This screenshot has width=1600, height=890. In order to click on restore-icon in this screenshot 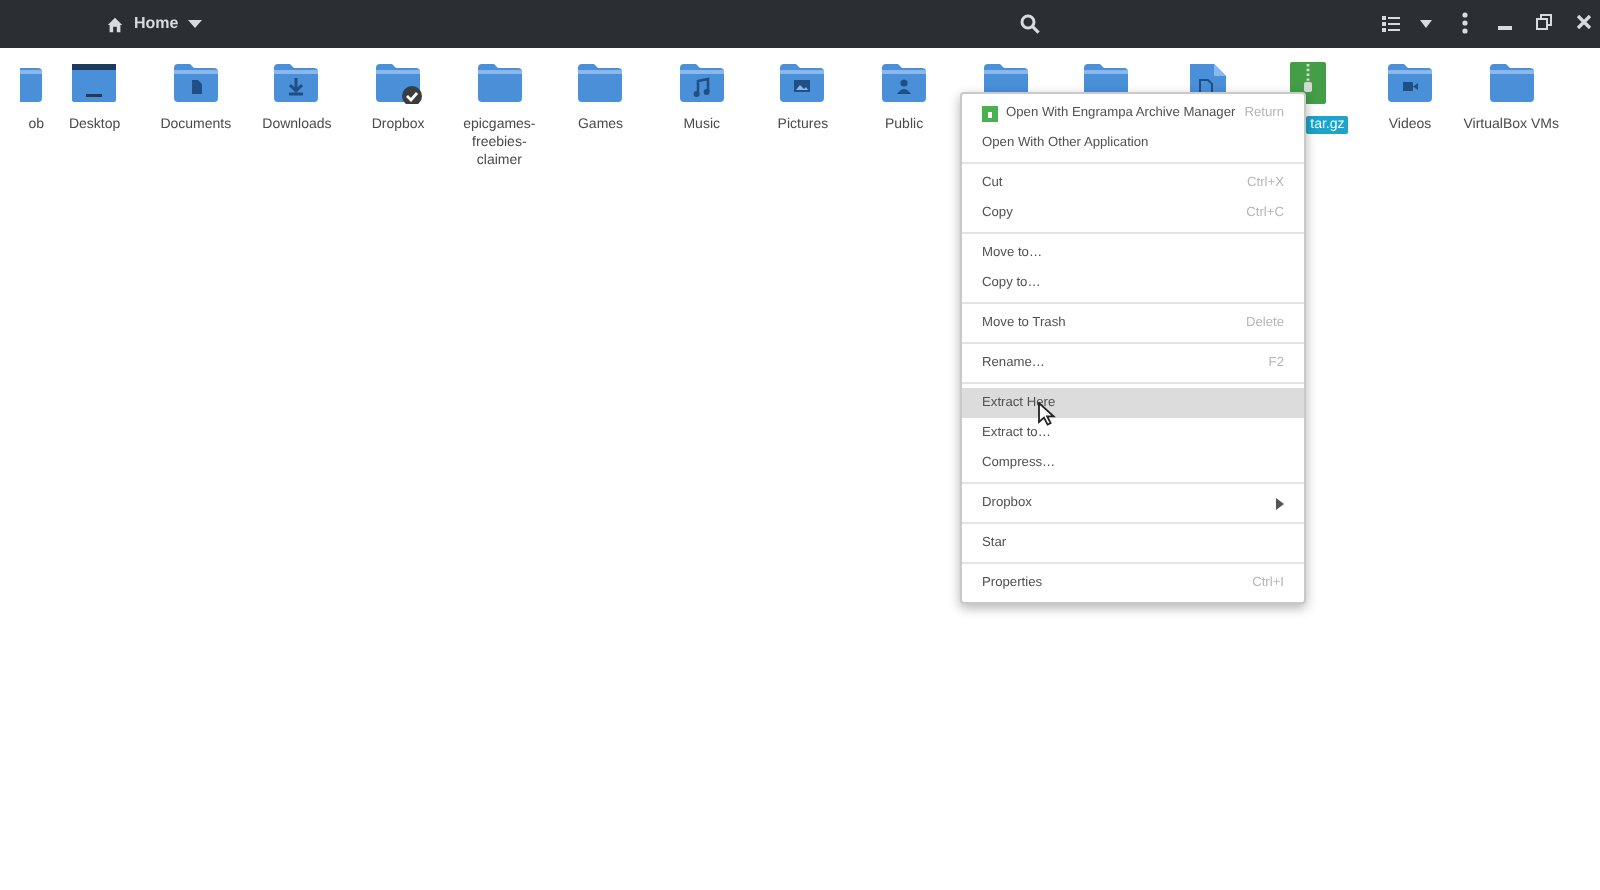, I will do `click(1544, 22)`.